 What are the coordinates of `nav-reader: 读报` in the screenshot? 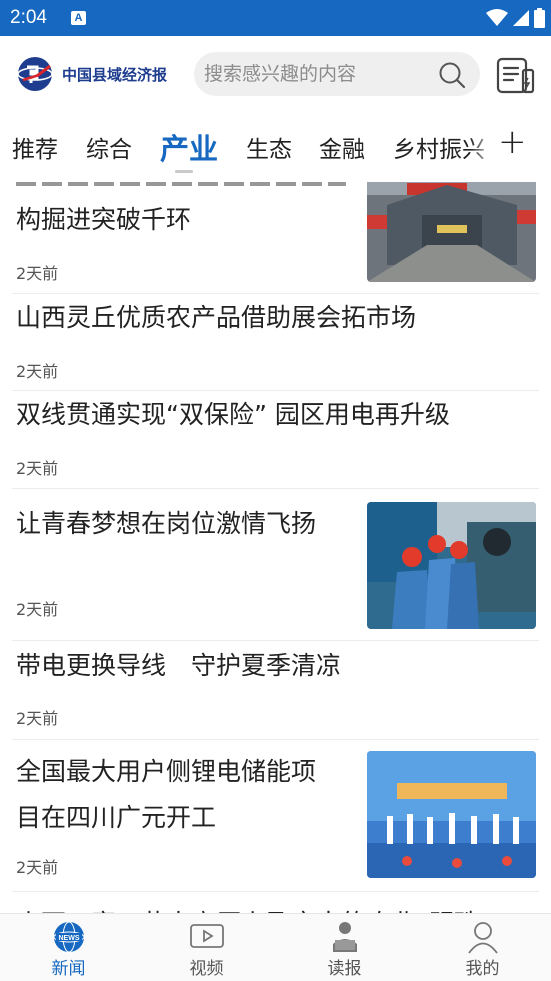 It's located at (344, 947).